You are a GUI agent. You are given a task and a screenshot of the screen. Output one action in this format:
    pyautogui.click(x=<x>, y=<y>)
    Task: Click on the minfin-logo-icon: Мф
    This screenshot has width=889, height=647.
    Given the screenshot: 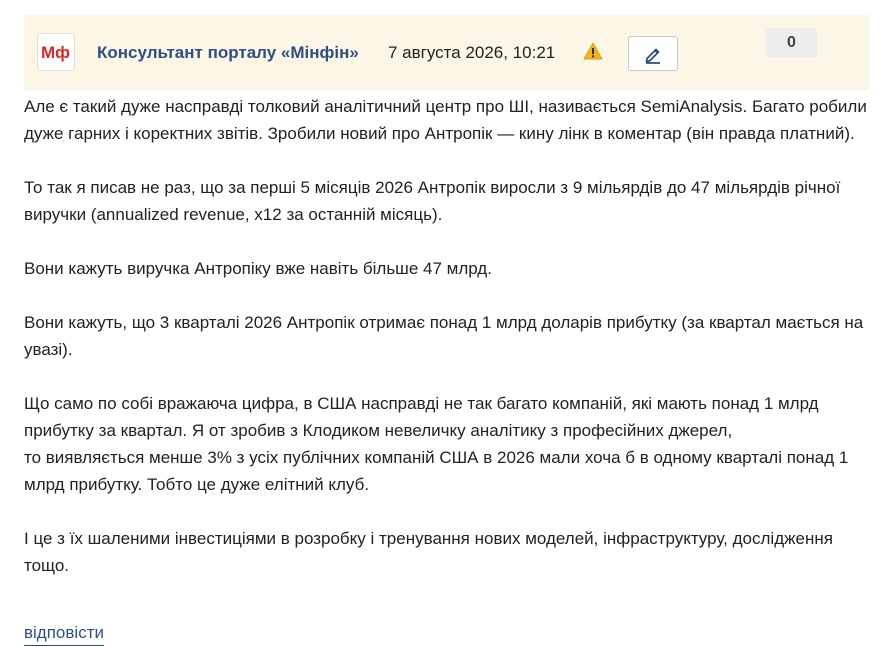 What is the action you would take?
    pyautogui.click(x=55, y=52)
    